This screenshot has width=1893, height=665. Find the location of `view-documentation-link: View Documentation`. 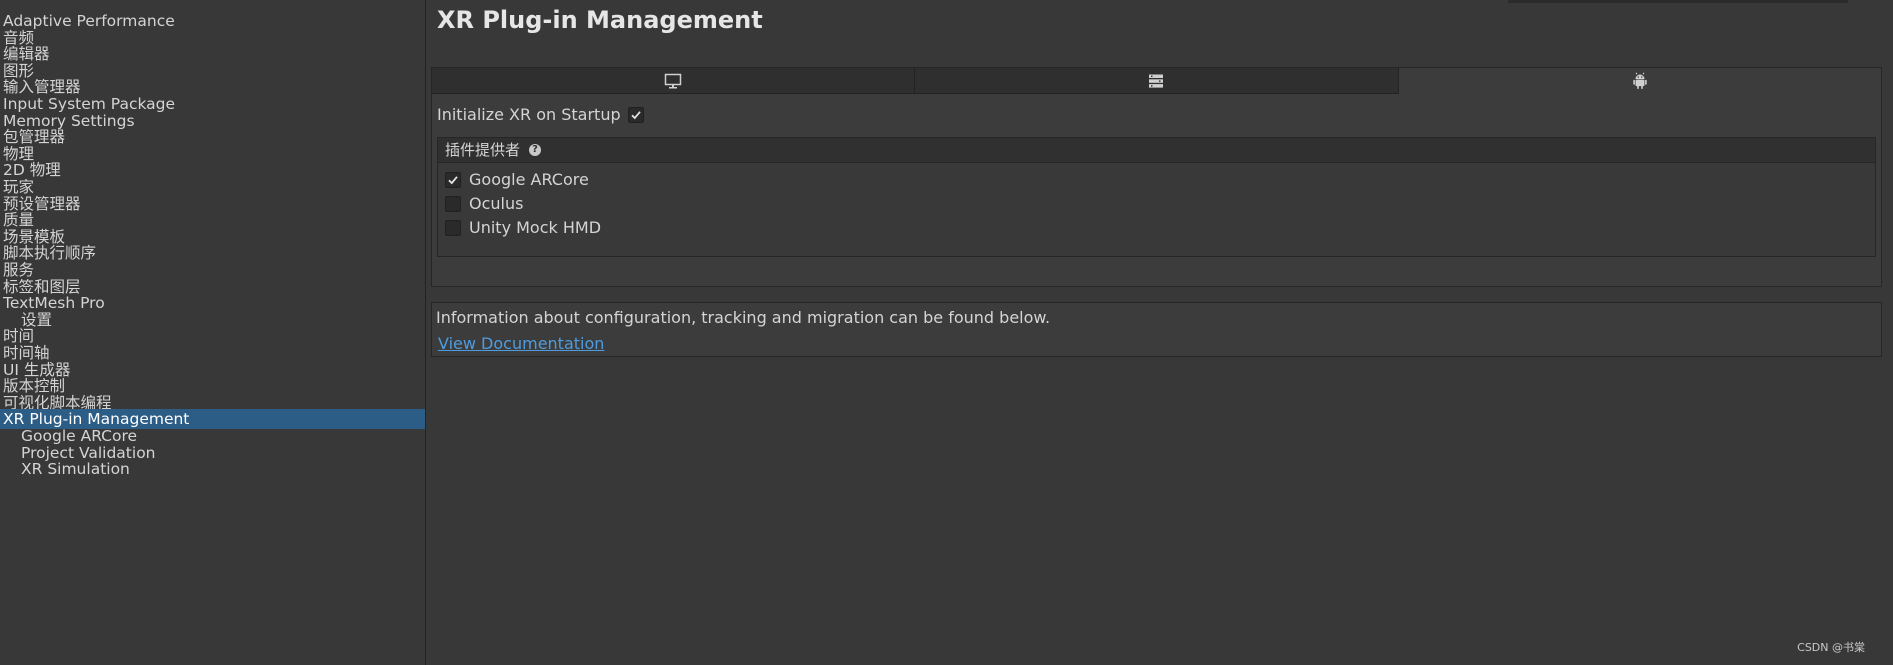

view-documentation-link: View Documentation is located at coordinates (521, 344).